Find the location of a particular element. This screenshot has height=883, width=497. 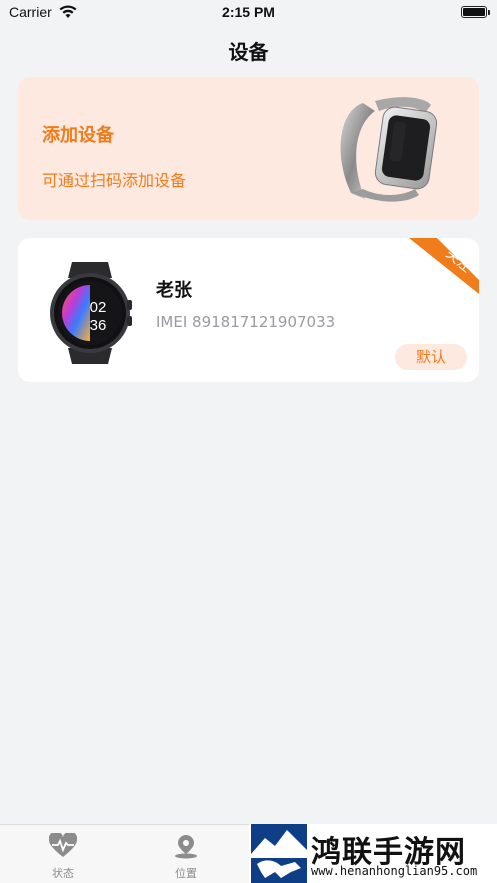

page-title: 设备 is located at coordinates (248, 52).